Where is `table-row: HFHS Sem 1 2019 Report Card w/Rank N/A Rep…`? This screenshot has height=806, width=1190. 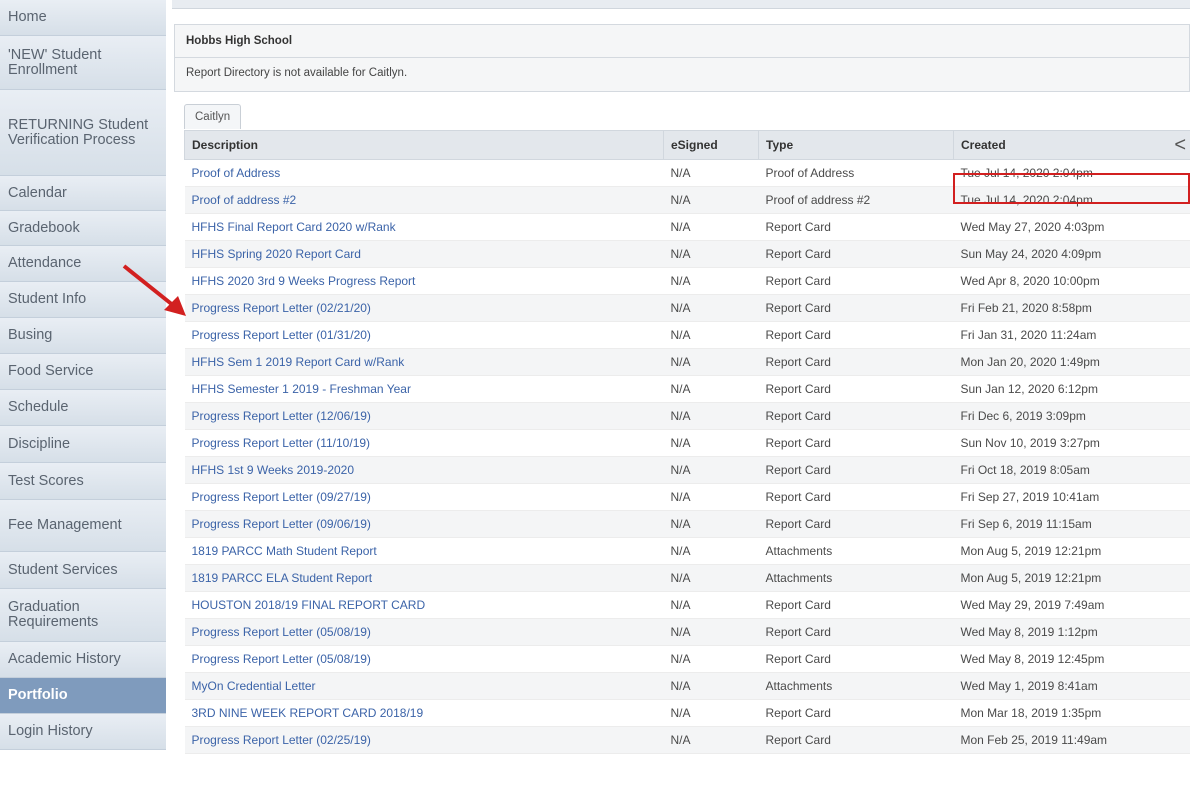 table-row: HFHS Sem 1 2019 Report Card w/Rank N/A Rep… is located at coordinates (687, 362).